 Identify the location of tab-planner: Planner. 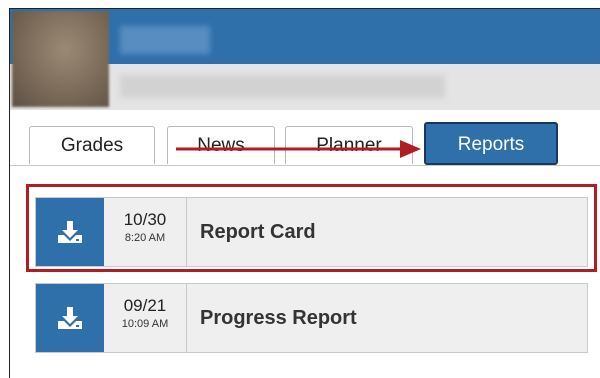
(349, 145).